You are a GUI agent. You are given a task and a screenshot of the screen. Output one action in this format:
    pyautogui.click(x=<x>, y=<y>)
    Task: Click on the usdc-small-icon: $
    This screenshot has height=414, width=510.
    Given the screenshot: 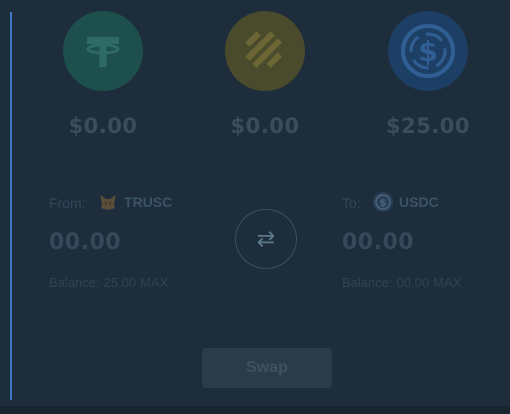 What is the action you would take?
    pyautogui.click(x=383, y=202)
    